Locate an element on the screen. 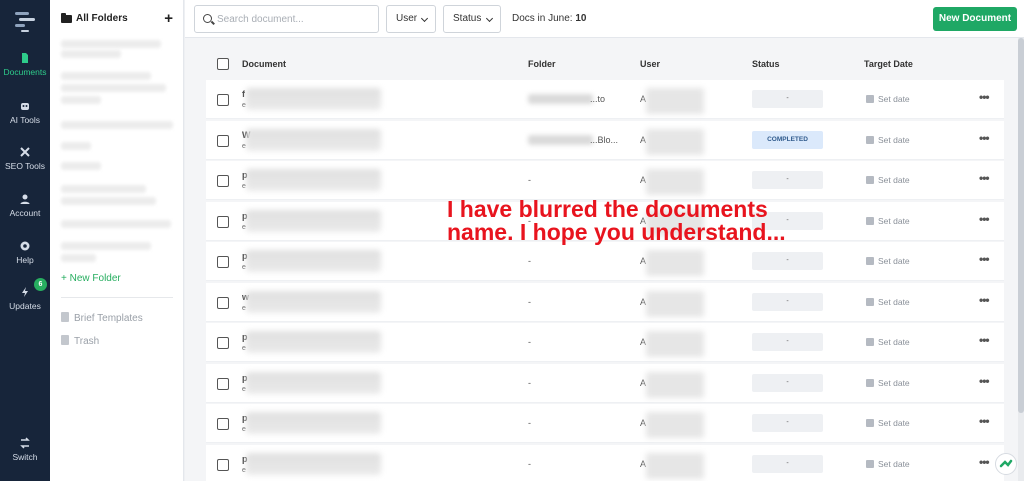 This screenshot has width=1024, height=481. col-status: Status is located at coordinates (766, 64).